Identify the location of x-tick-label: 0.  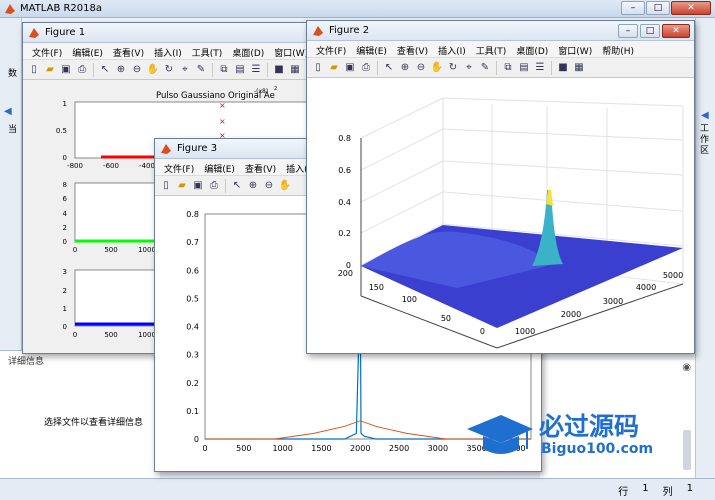
(204, 448).